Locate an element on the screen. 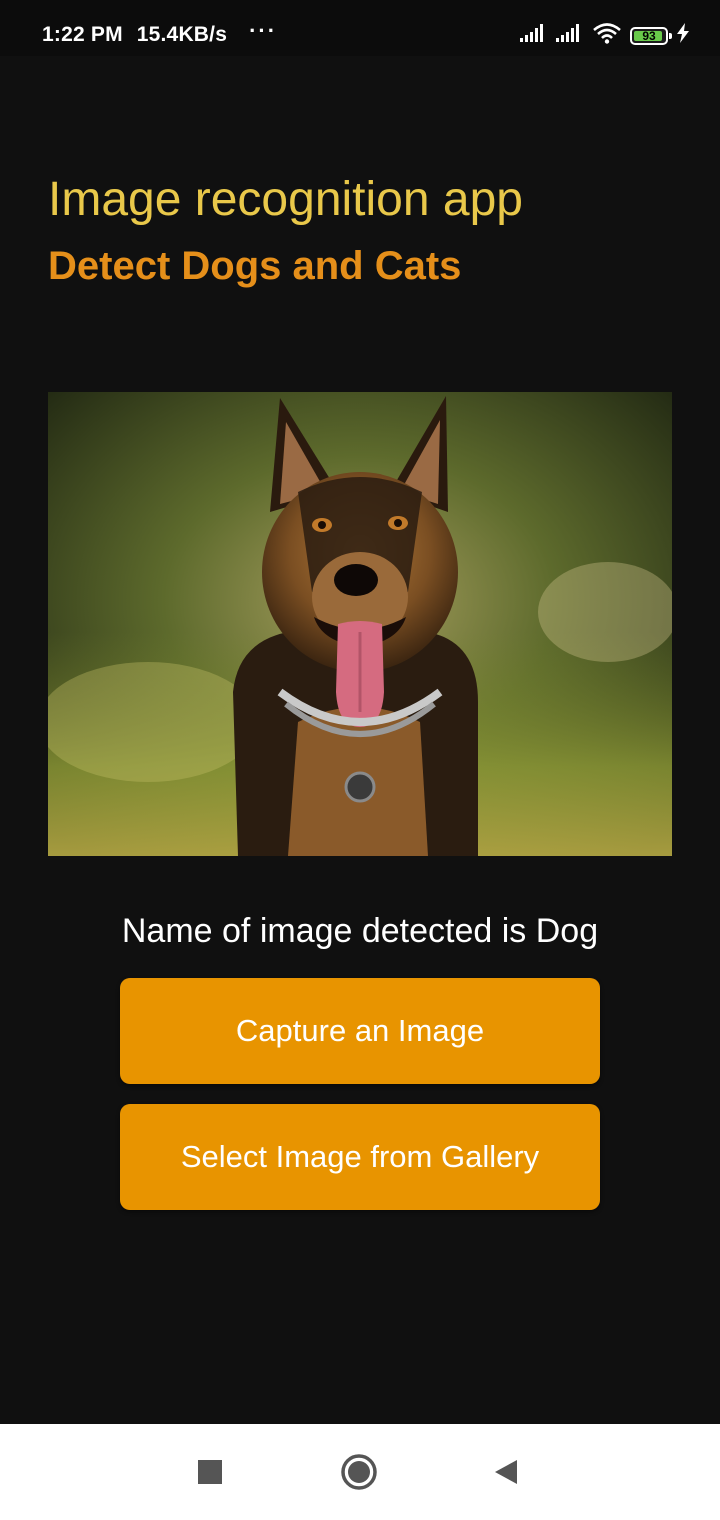  status-bar: 1:22 PM 15.4KB/s ··· 93 is located at coordinates (360, 28).